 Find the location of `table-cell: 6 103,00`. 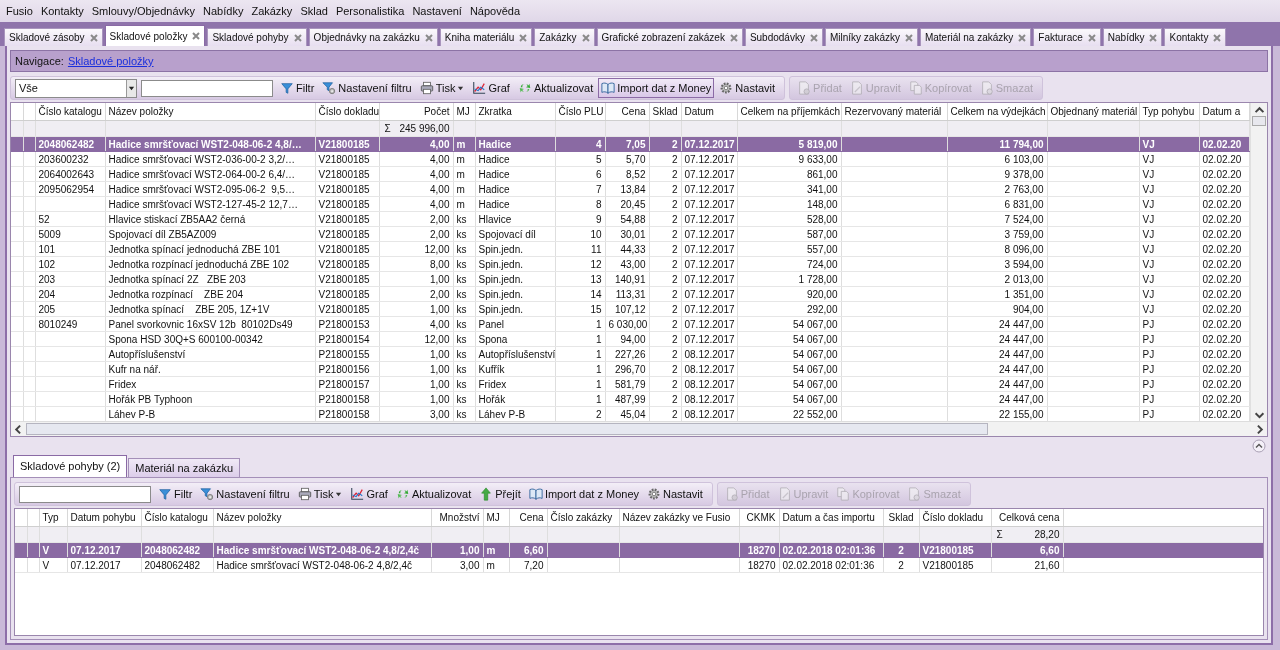

table-cell: 6 103,00 is located at coordinates (1024, 159).